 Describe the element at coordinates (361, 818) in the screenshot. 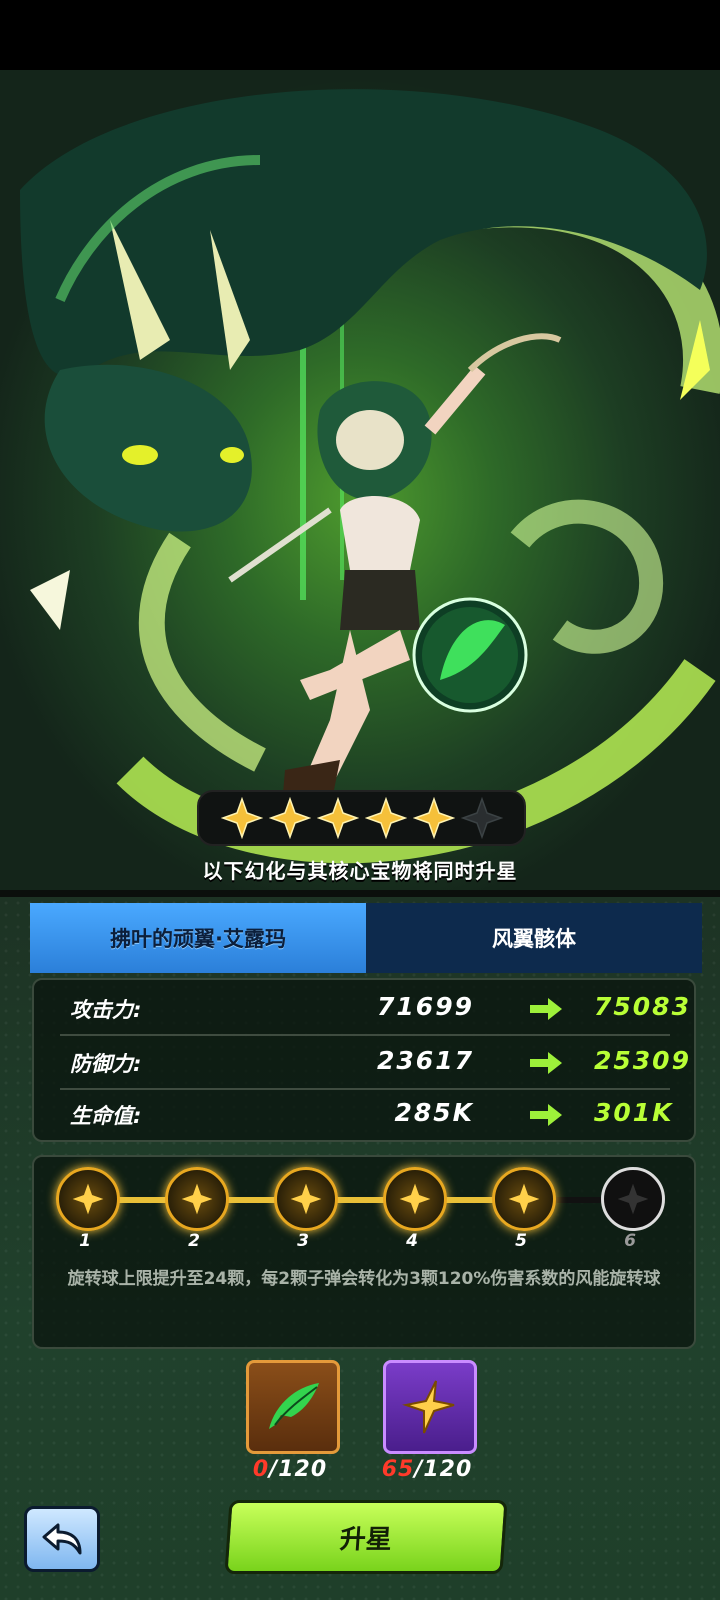

I see `star-rating-bar` at that location.